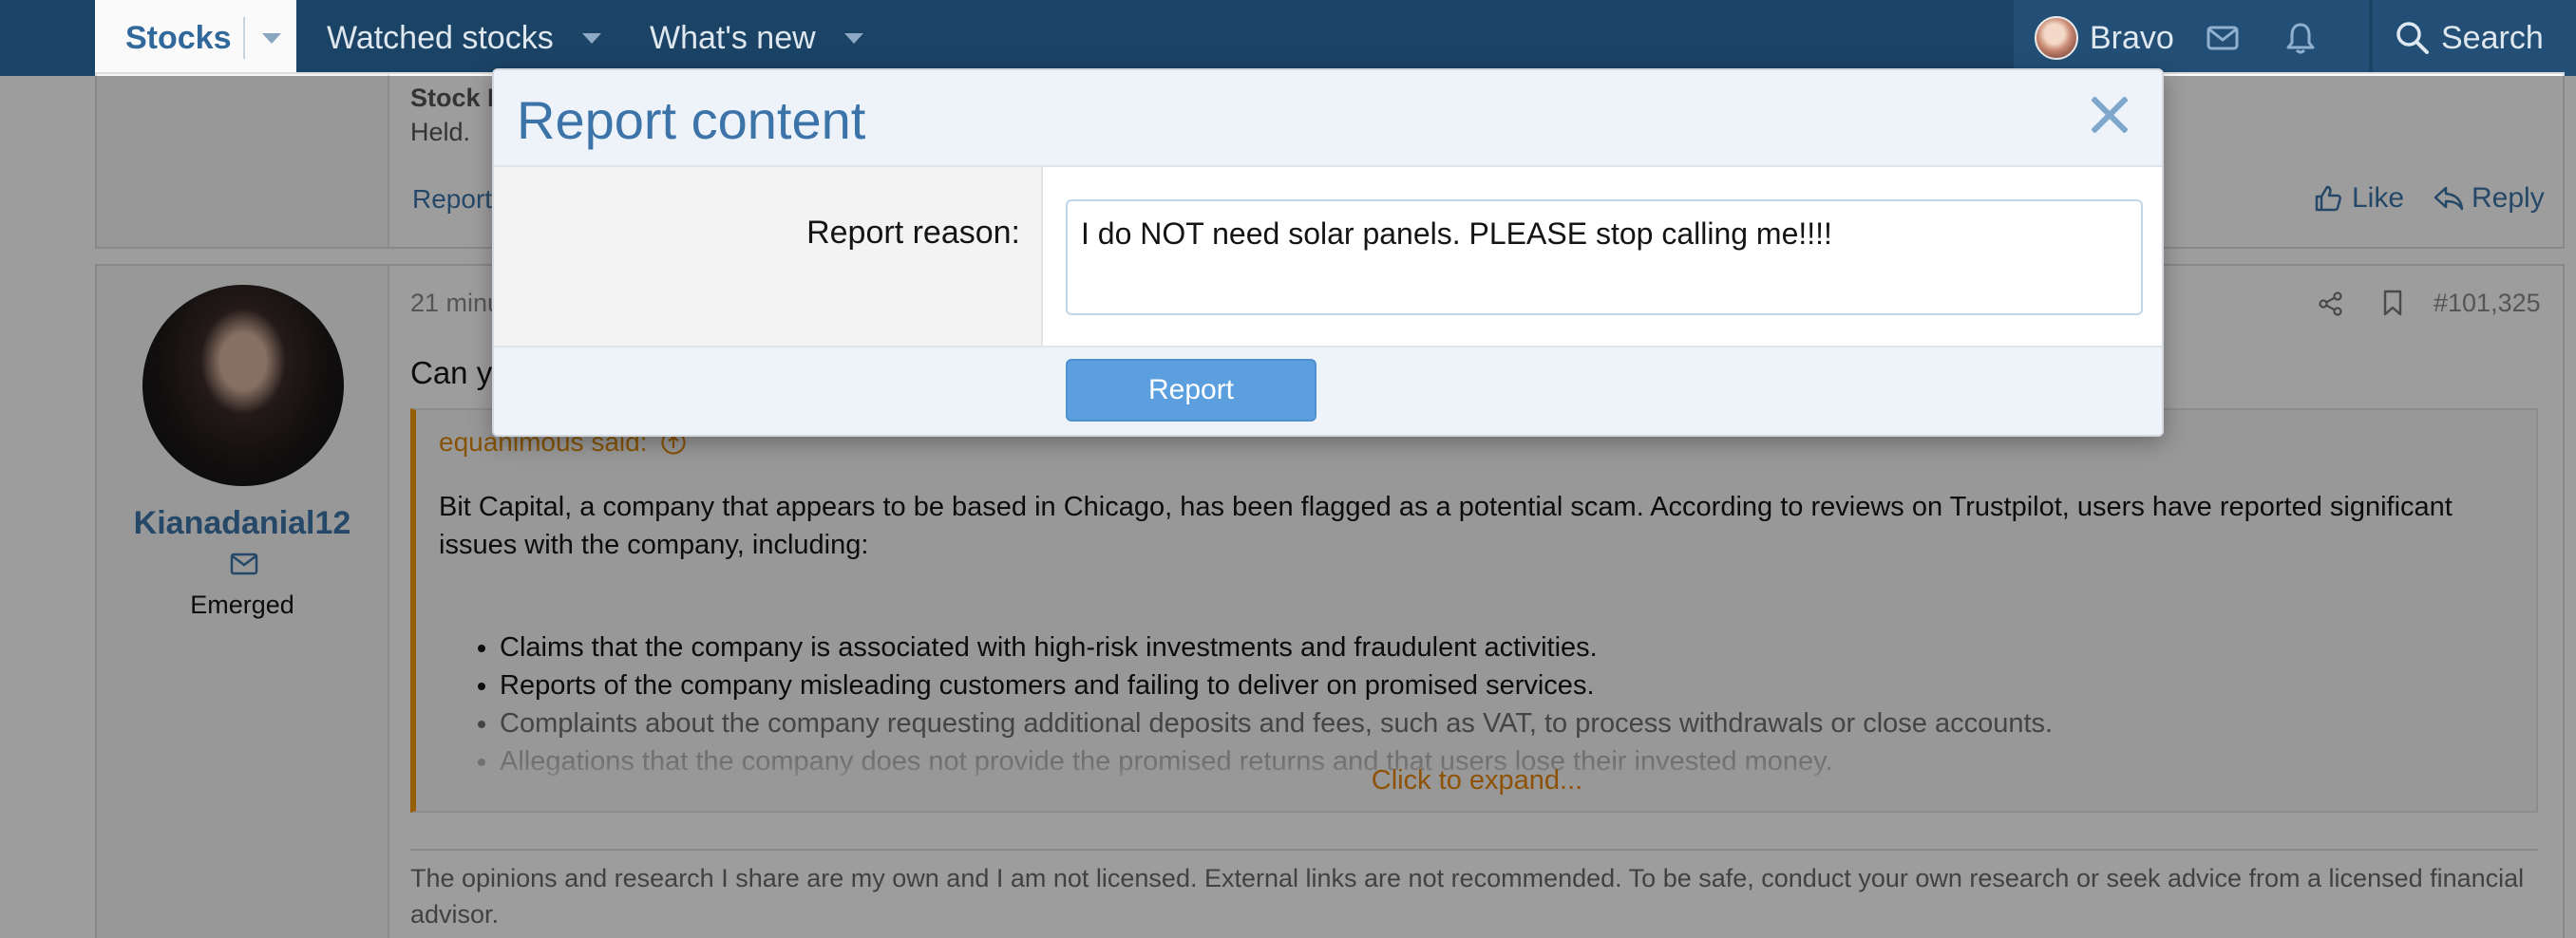  Describe the element at coordinates (2109, 115) in the screenshot. I see `close-icon` at that location.